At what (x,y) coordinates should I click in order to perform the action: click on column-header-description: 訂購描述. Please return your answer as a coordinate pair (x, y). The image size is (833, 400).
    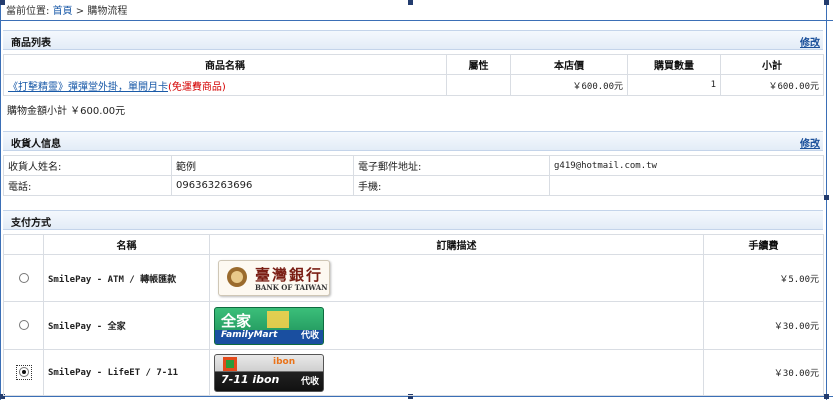
    Looking at the image, I should click on (456, 244).